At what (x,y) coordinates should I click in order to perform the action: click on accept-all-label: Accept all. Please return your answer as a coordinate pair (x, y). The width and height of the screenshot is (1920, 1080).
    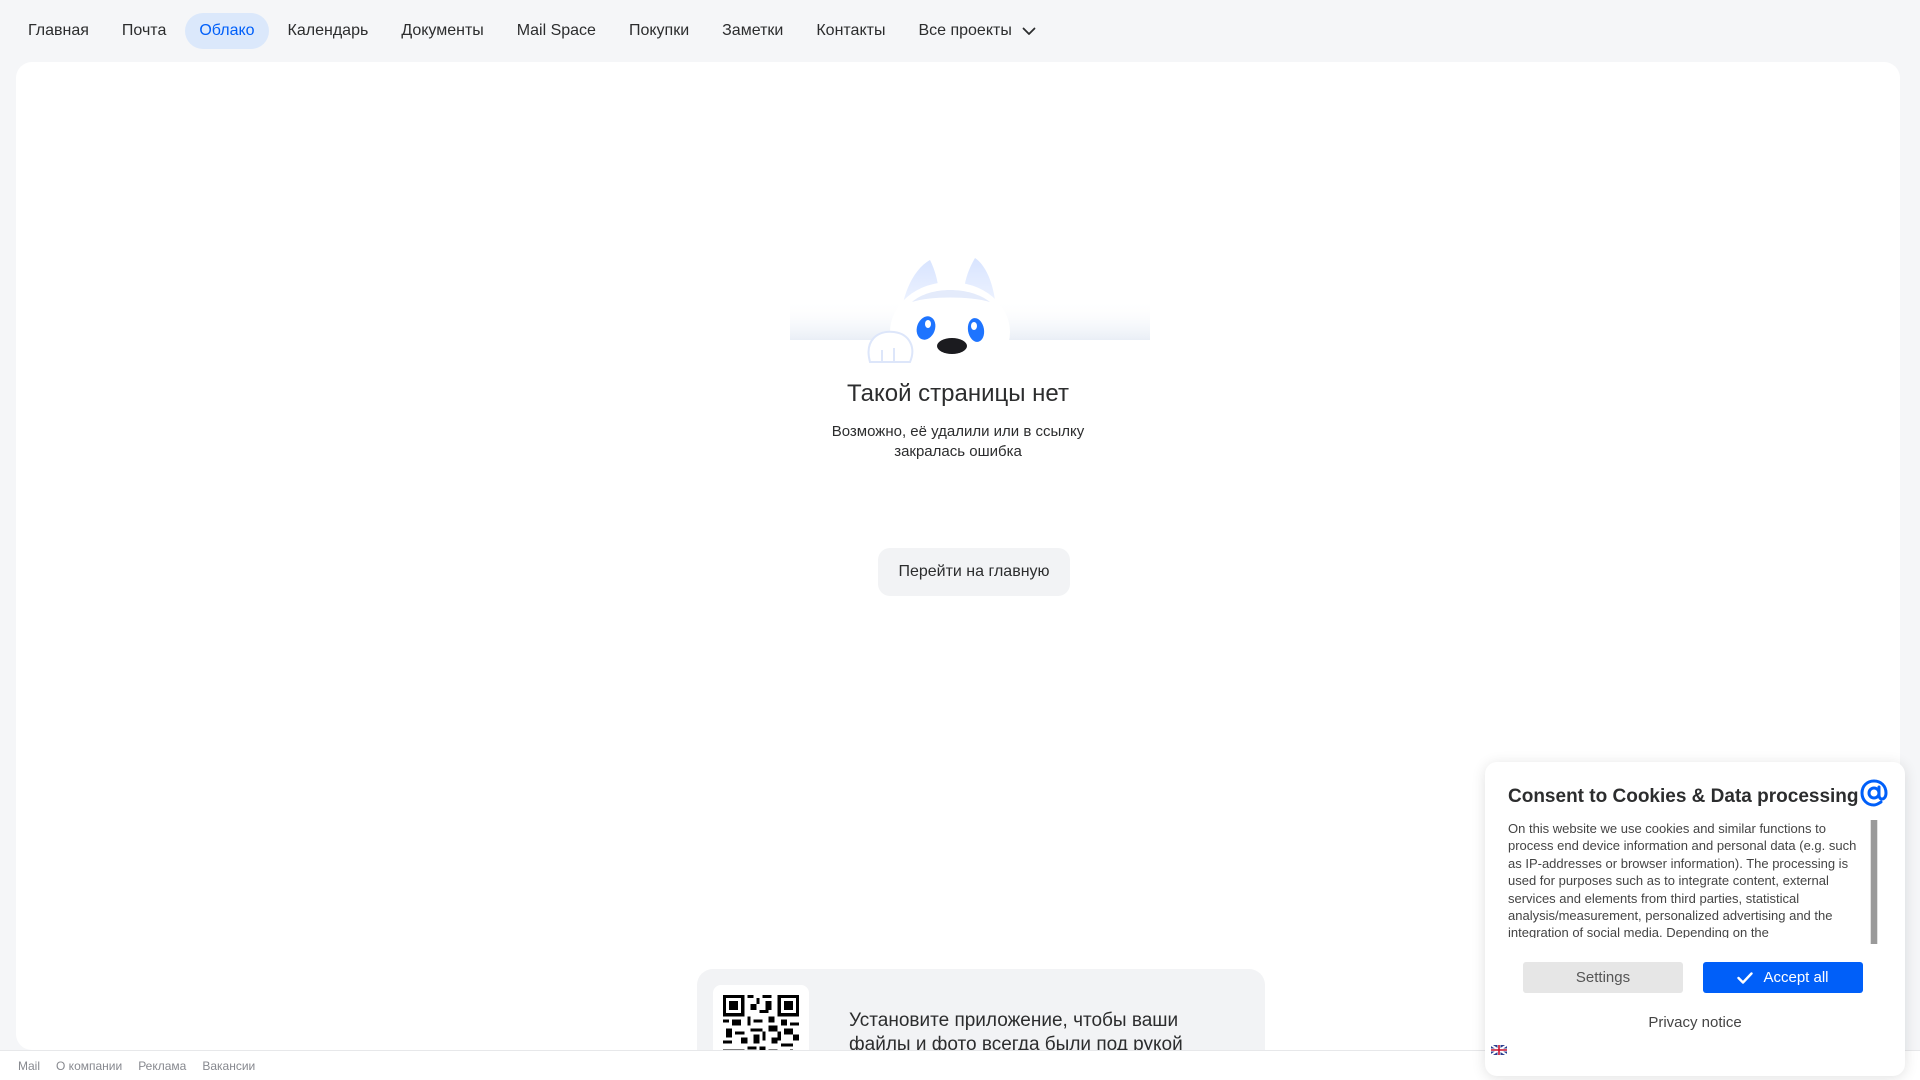
    Looking at the image, I should click on (1796, 977).